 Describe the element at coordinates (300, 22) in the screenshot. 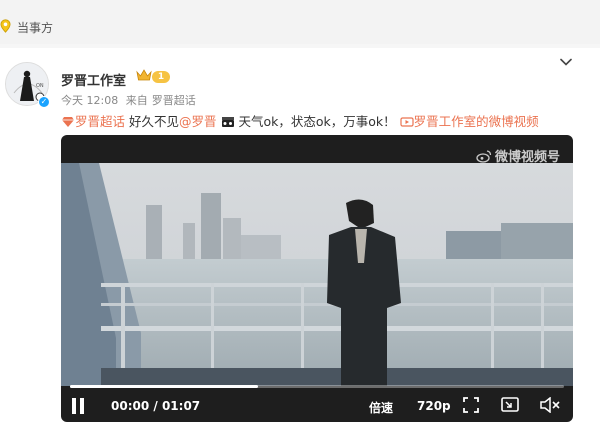

I see `topic-bar: 当事方` at that location.